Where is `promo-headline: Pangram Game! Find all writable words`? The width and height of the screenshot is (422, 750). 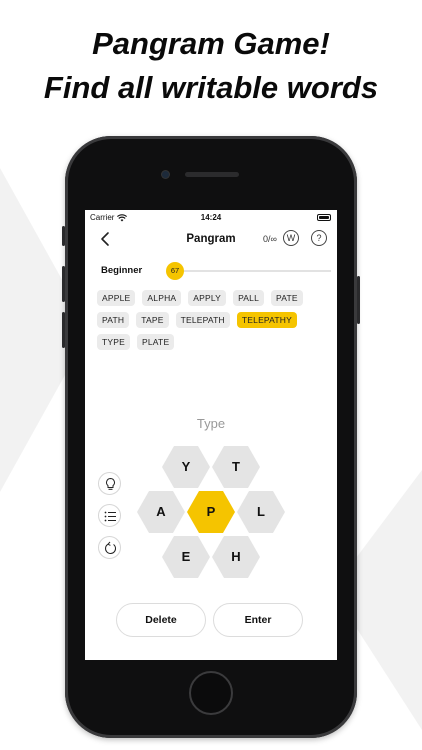 promo-headline: Pangram Game! Find all writable words is located at coordinates (211, 66).